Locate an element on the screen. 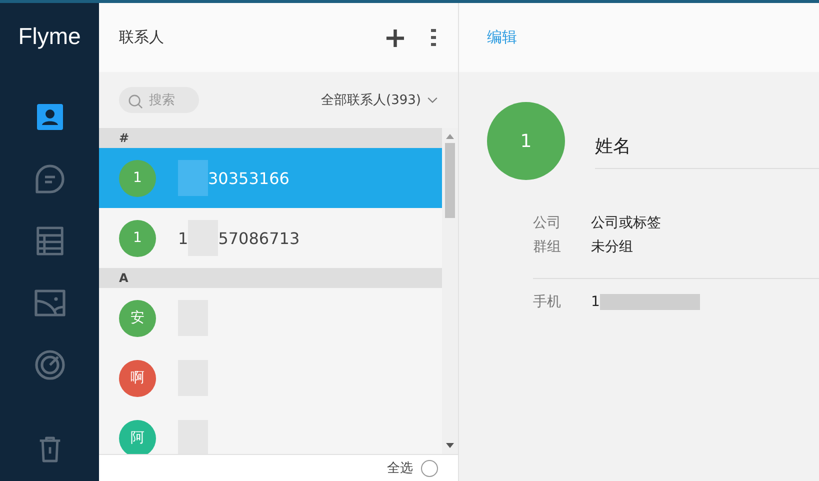 The image size is (819, 481). field-value: 公司或标签 is located at coordinates (626, 223).